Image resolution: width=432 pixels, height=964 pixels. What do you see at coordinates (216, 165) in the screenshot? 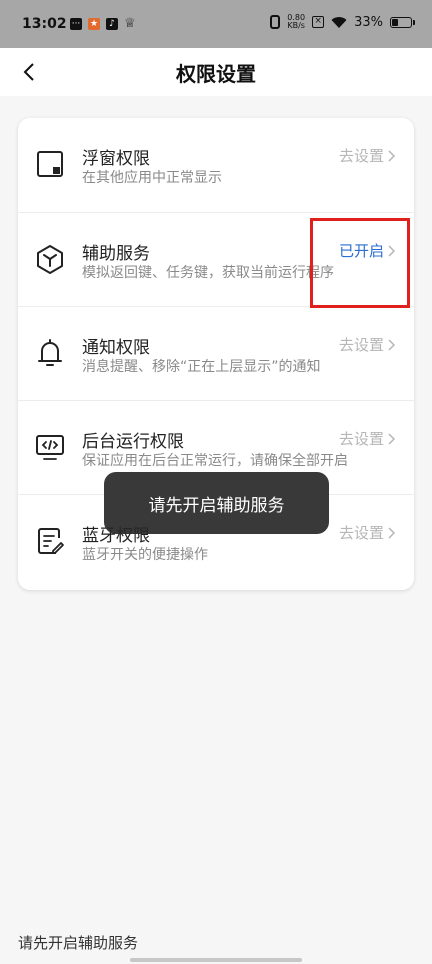
I see `permission-row-floating-window: 浮窗权限 在其他应用中正常显示 去设置` at bounding box center [216, 165].